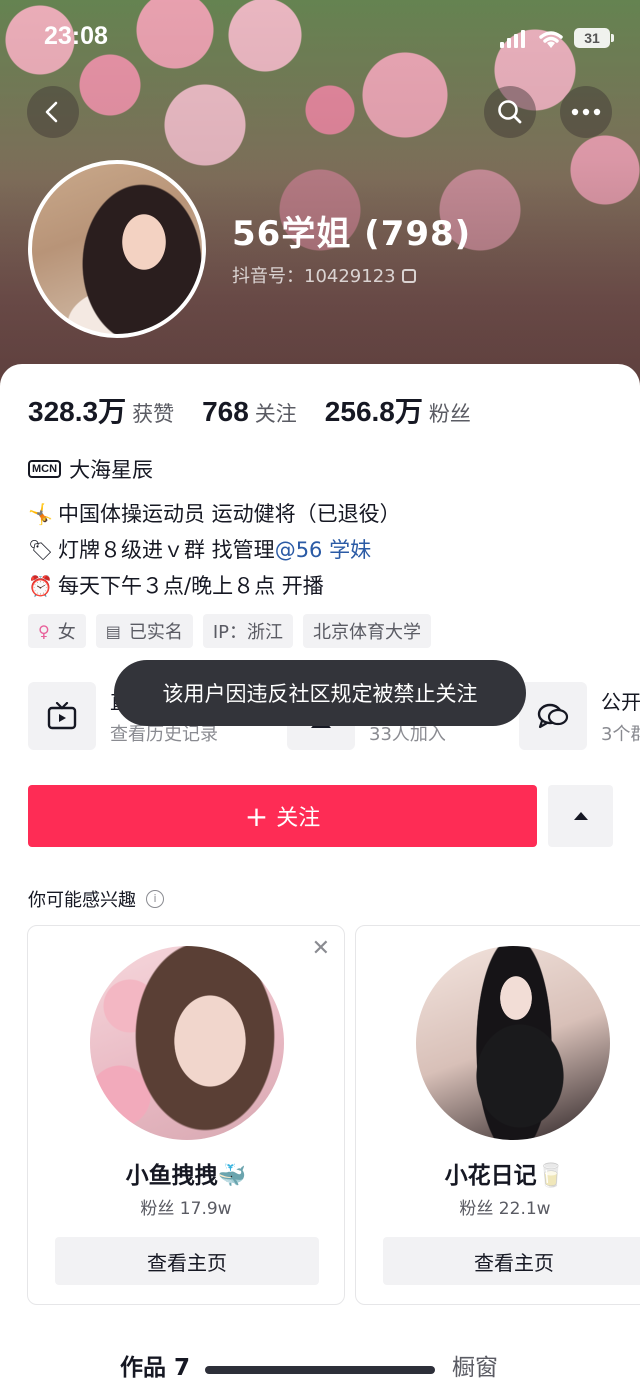  What do you see at coordinates (229, 514) in the screenshot?
I see `bio-text: 中国体操运动员 运动健将（已退役）` at bounding box center [229, 514].